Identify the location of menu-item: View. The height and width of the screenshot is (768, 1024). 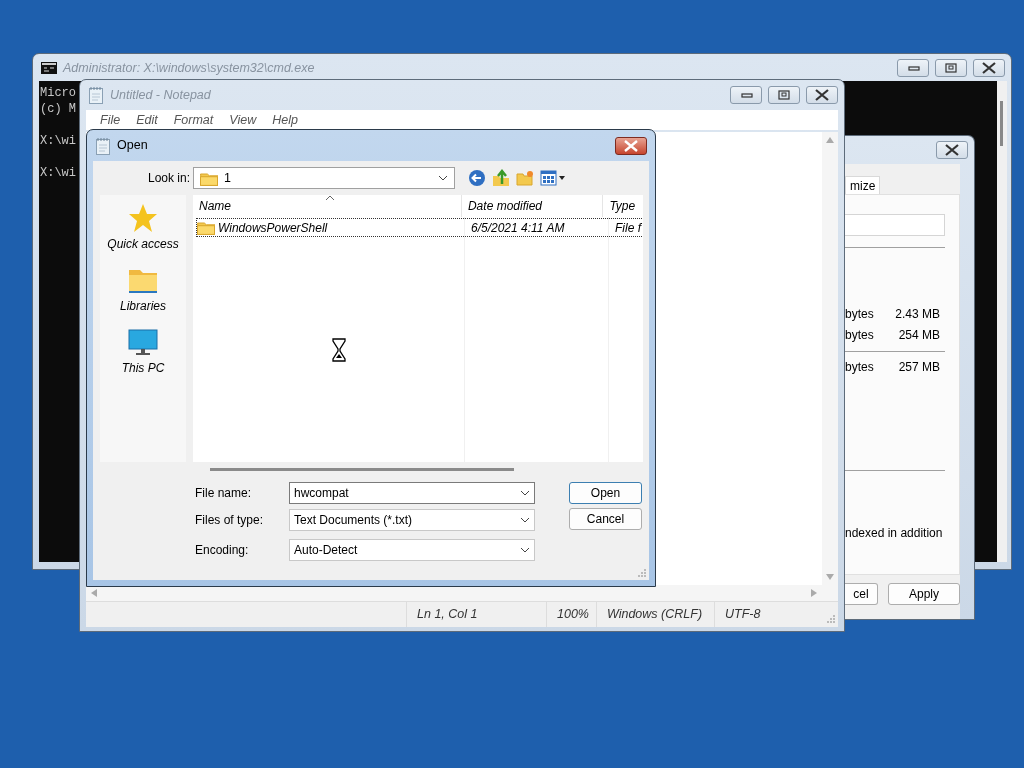
(243, 120).